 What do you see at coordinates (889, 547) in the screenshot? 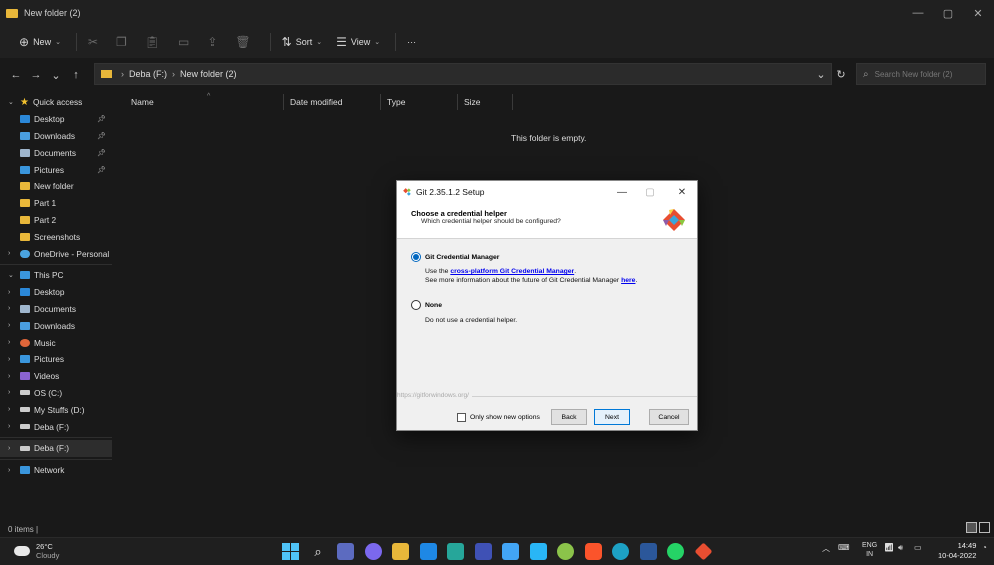
I see `wifi-icon: 📶︎` at bounding box center [889, 547].